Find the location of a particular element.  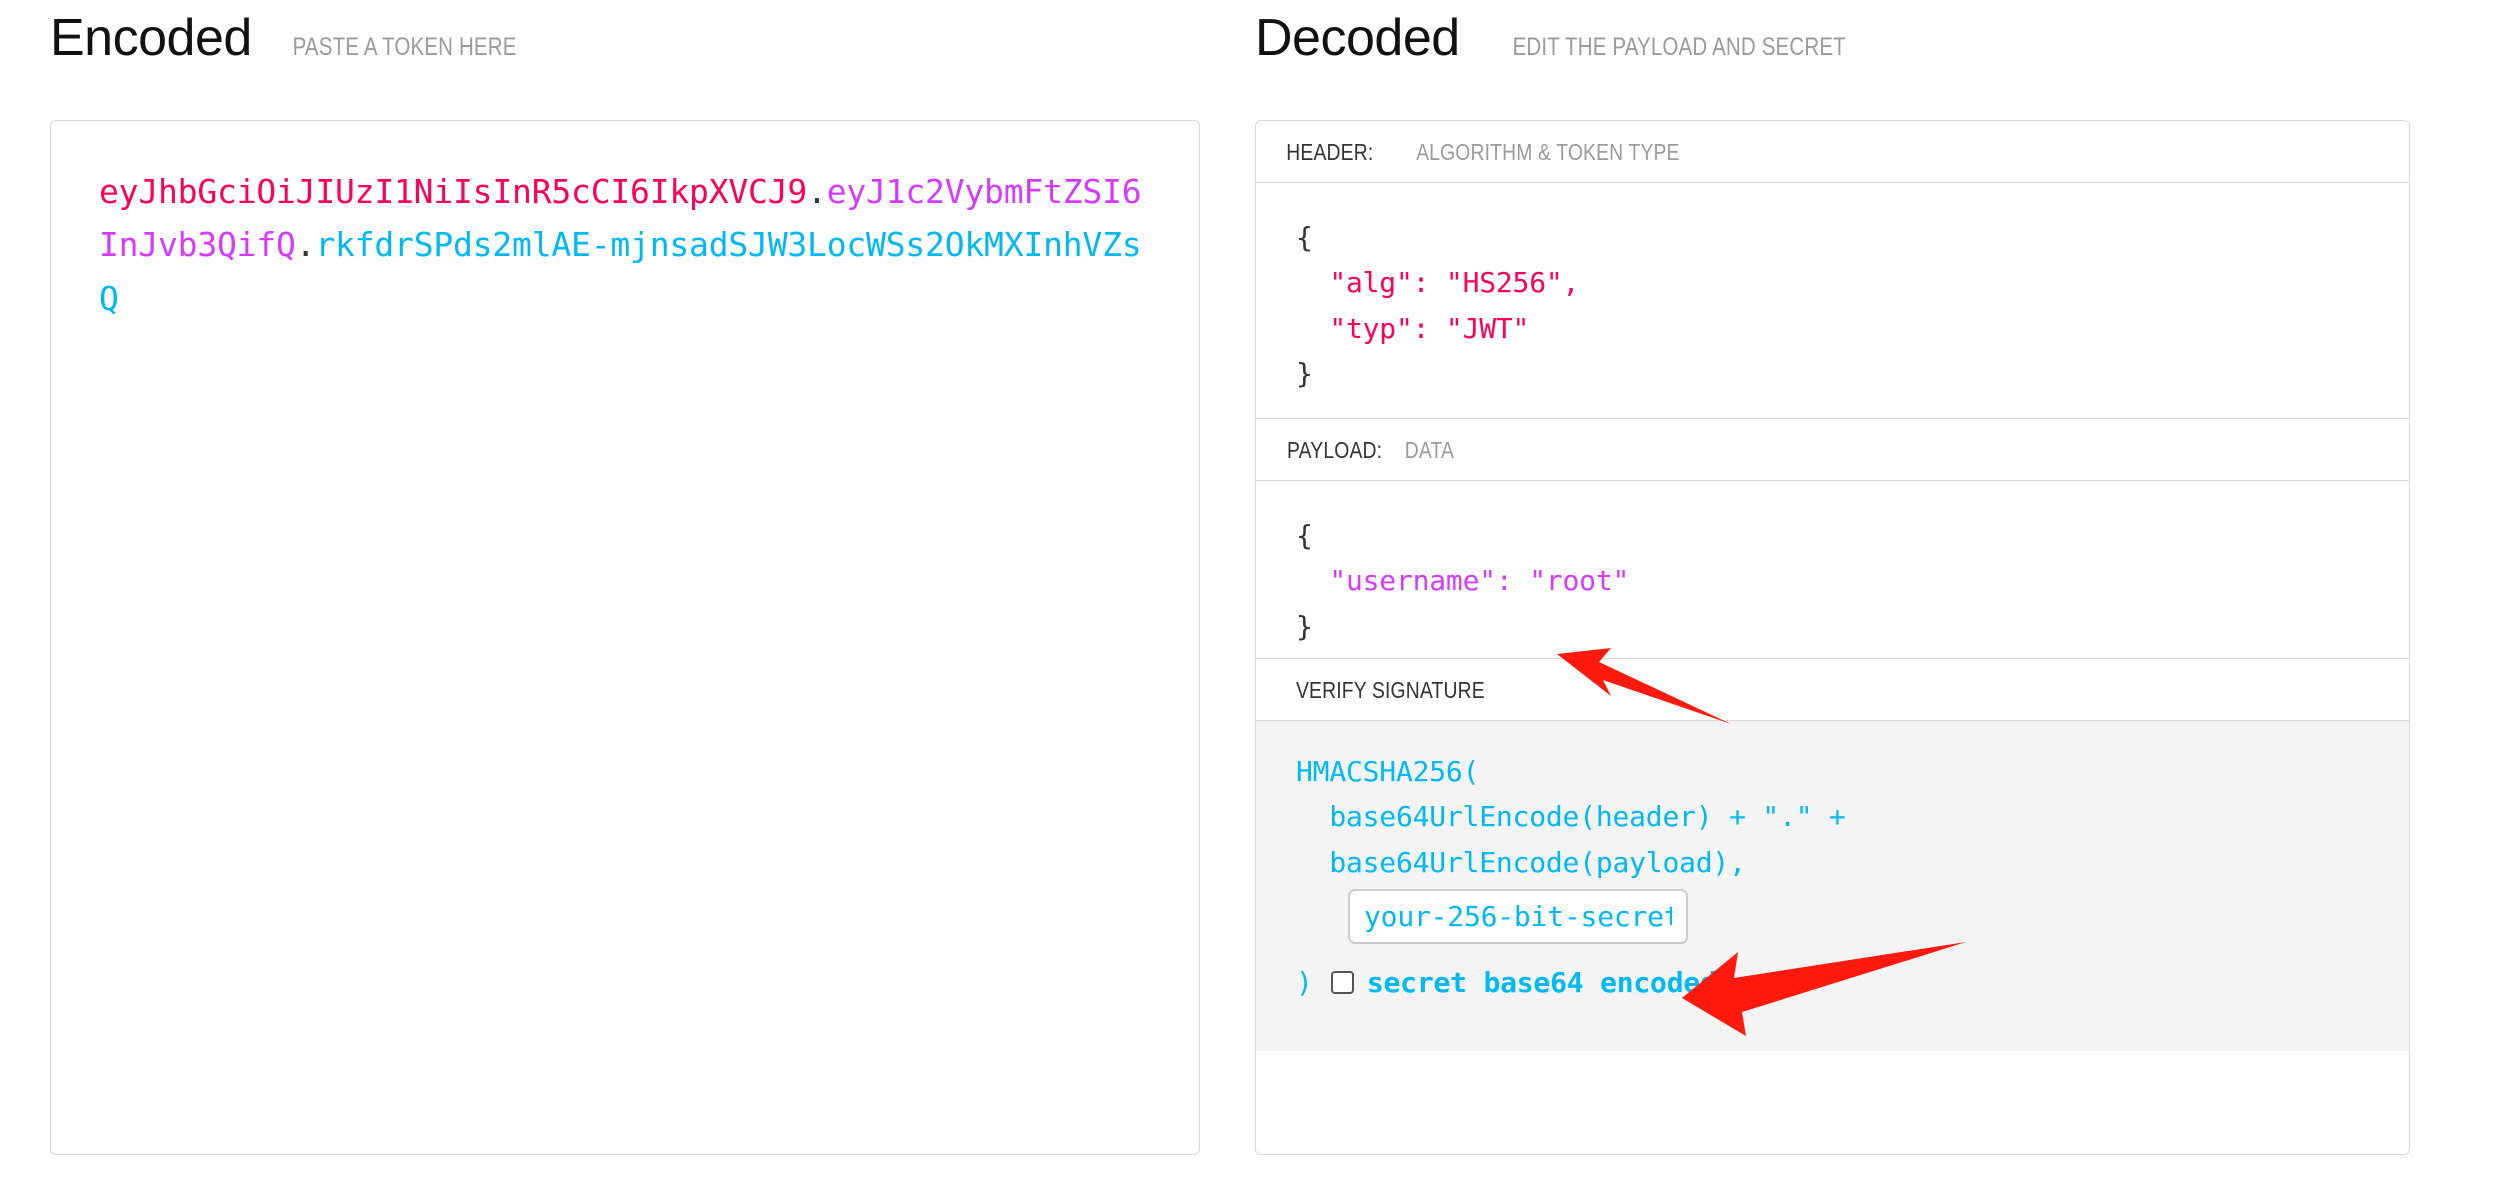

secret-base64-encoded-label: secret base64 encoded is located at coordinates (1542, 982).